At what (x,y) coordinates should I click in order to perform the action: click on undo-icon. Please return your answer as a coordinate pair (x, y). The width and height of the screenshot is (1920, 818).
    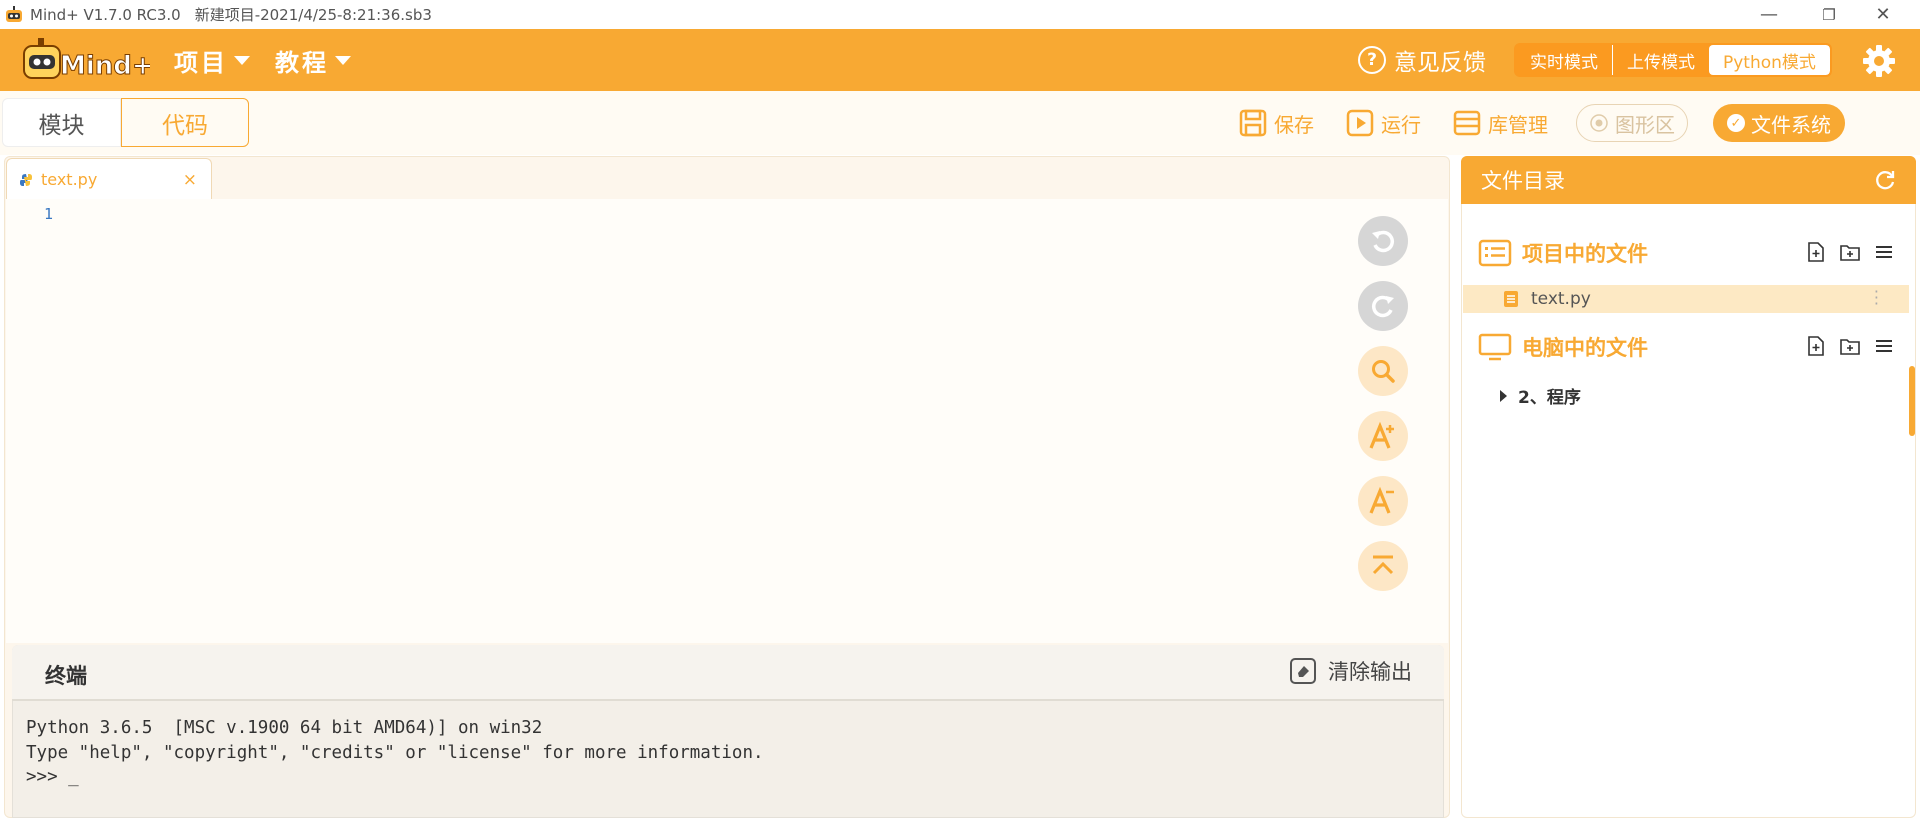
    Looking at the image, I should click on (1383, 241).